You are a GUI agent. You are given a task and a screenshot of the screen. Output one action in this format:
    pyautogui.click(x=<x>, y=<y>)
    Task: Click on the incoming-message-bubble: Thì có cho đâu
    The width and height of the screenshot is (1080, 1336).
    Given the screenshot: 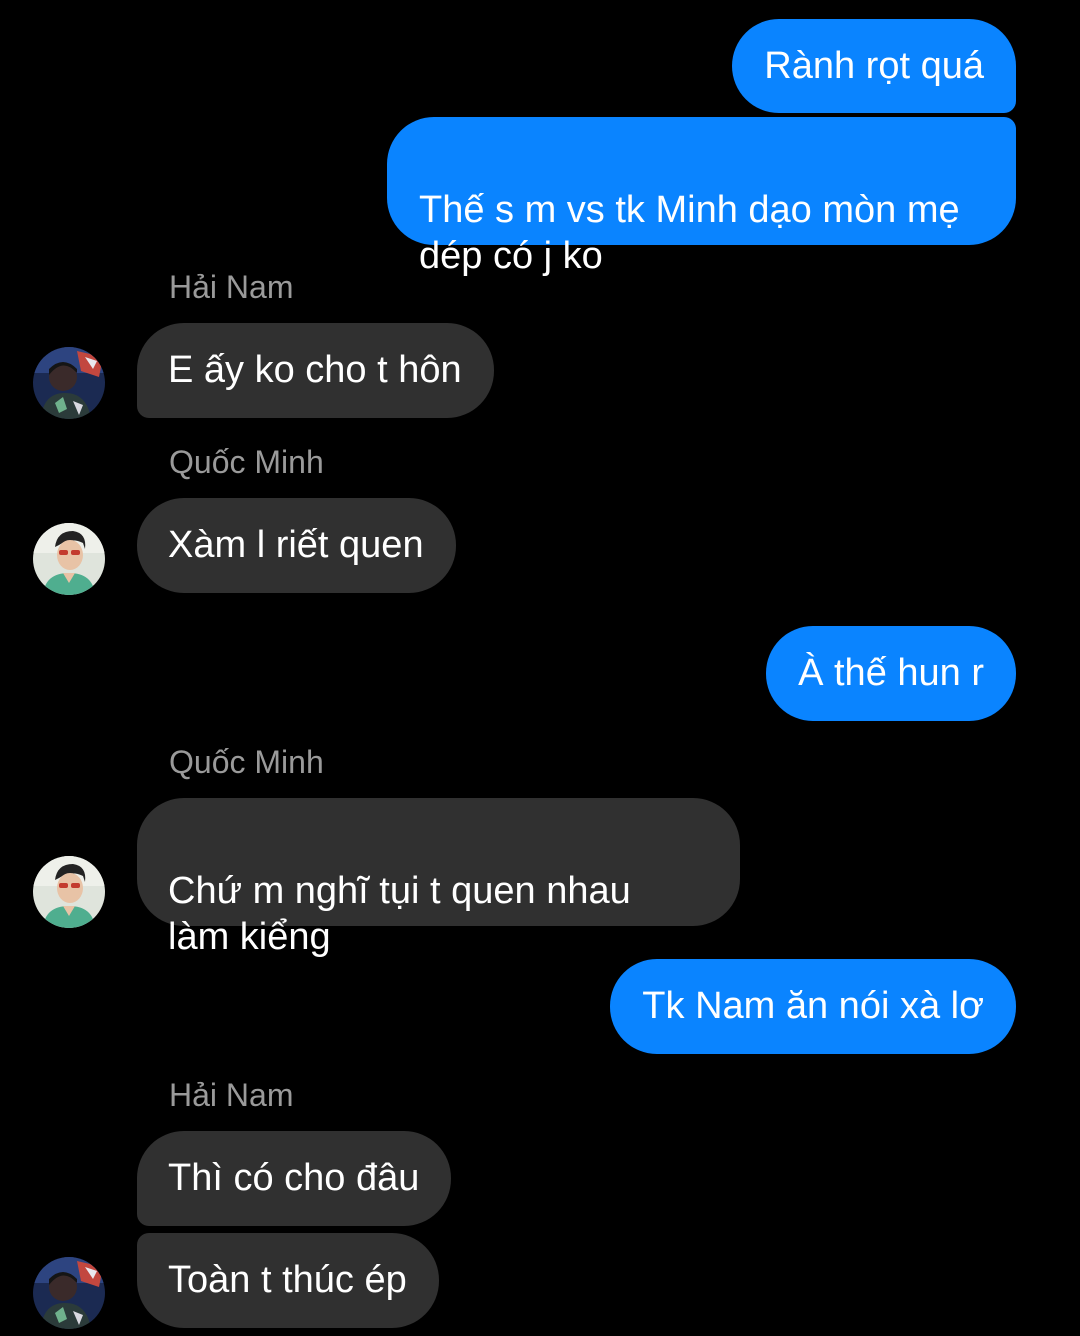 What is the action you would take?
    pyautogui.click(x=294, y=1178)
    